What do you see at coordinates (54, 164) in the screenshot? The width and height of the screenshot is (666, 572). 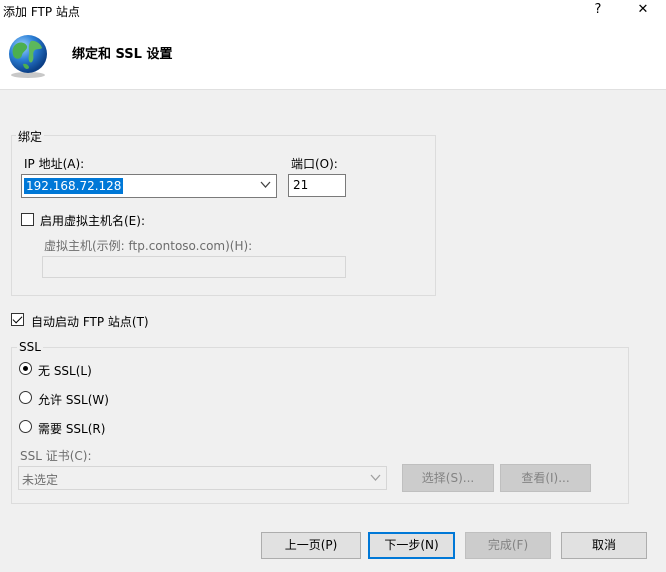 I see `ip-address-label: IP 地址(A):` at bounding box center [54, 164].